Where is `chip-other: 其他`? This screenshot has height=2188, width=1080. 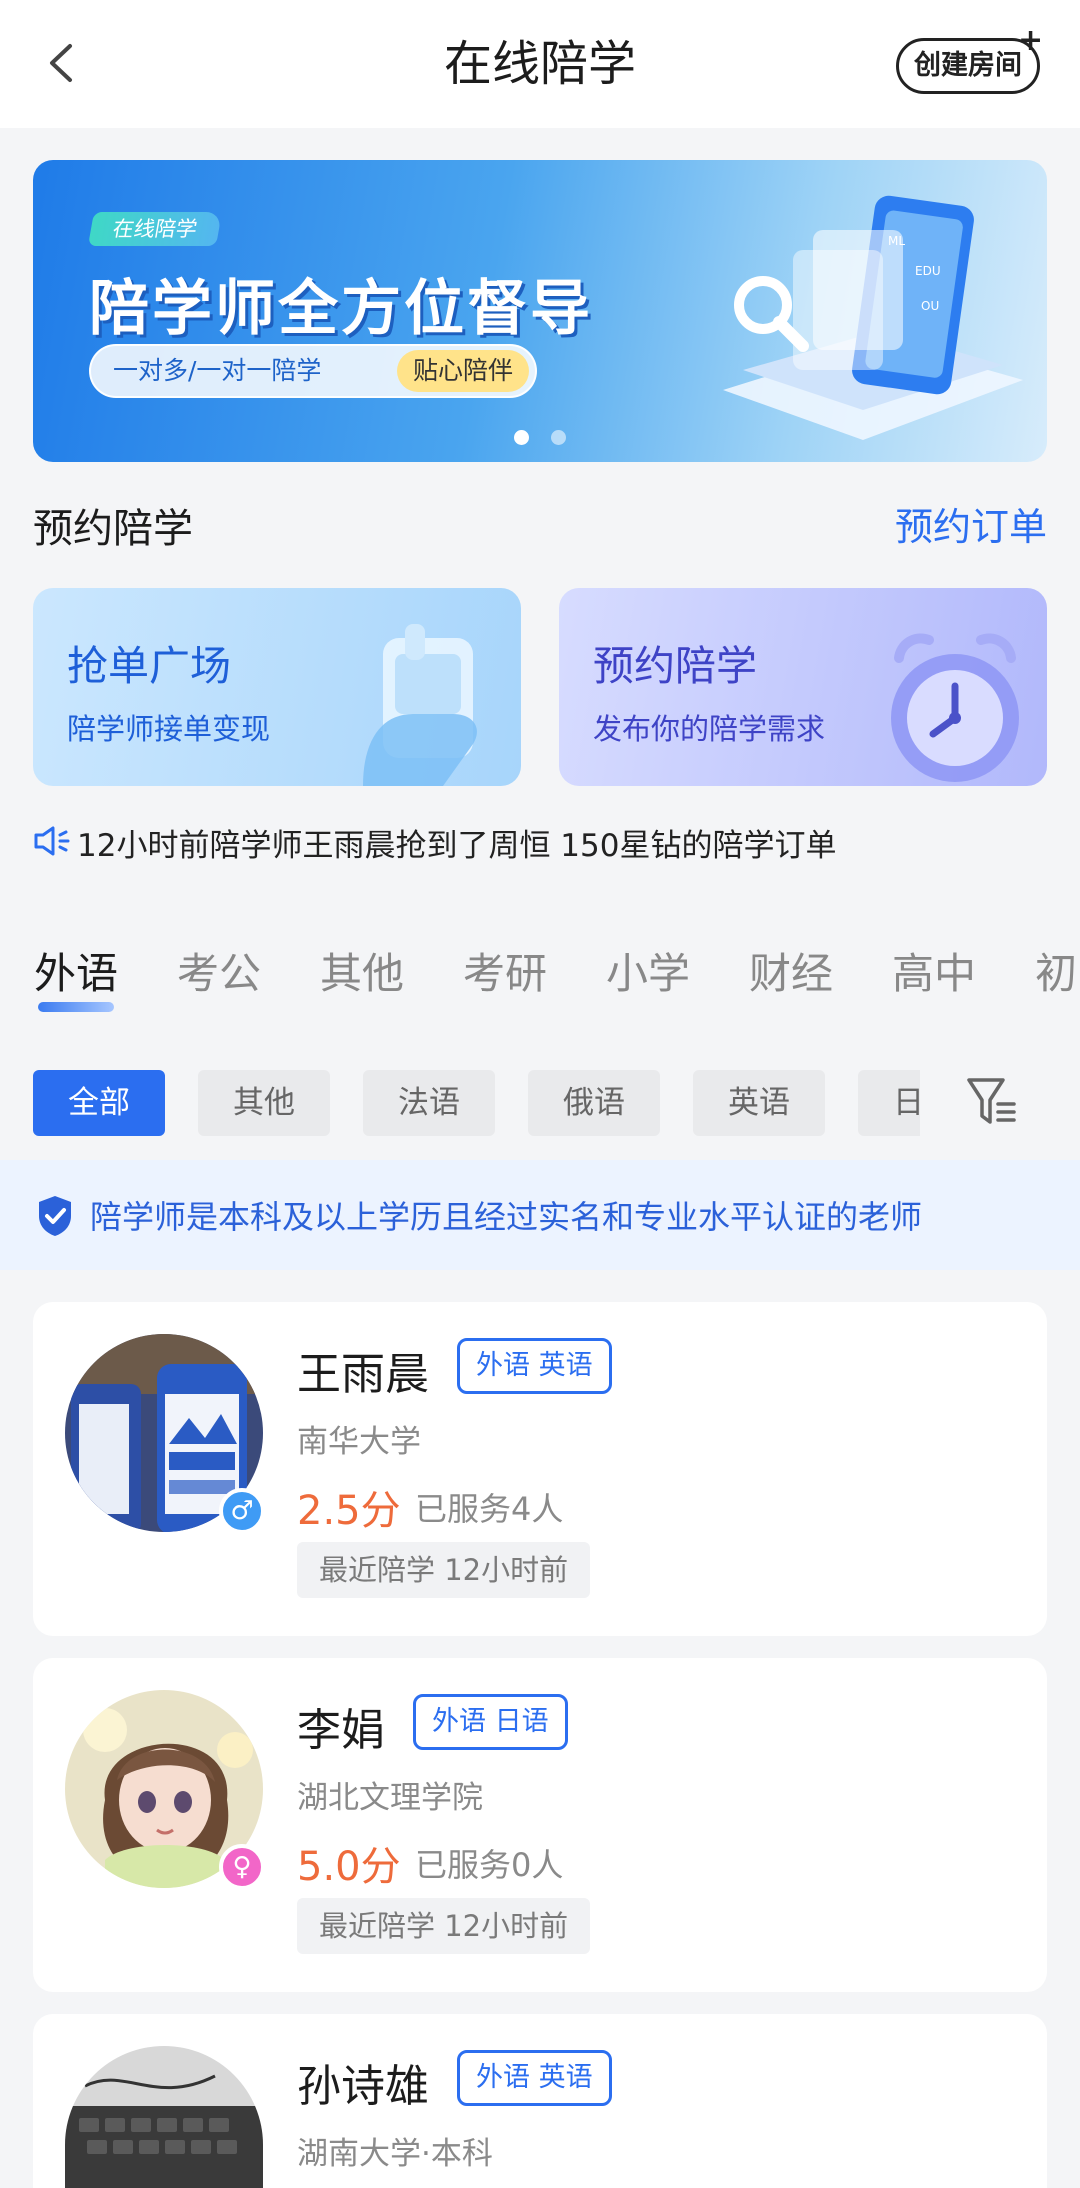 chip-other: 其他 is located at coordinates (264, 1103).